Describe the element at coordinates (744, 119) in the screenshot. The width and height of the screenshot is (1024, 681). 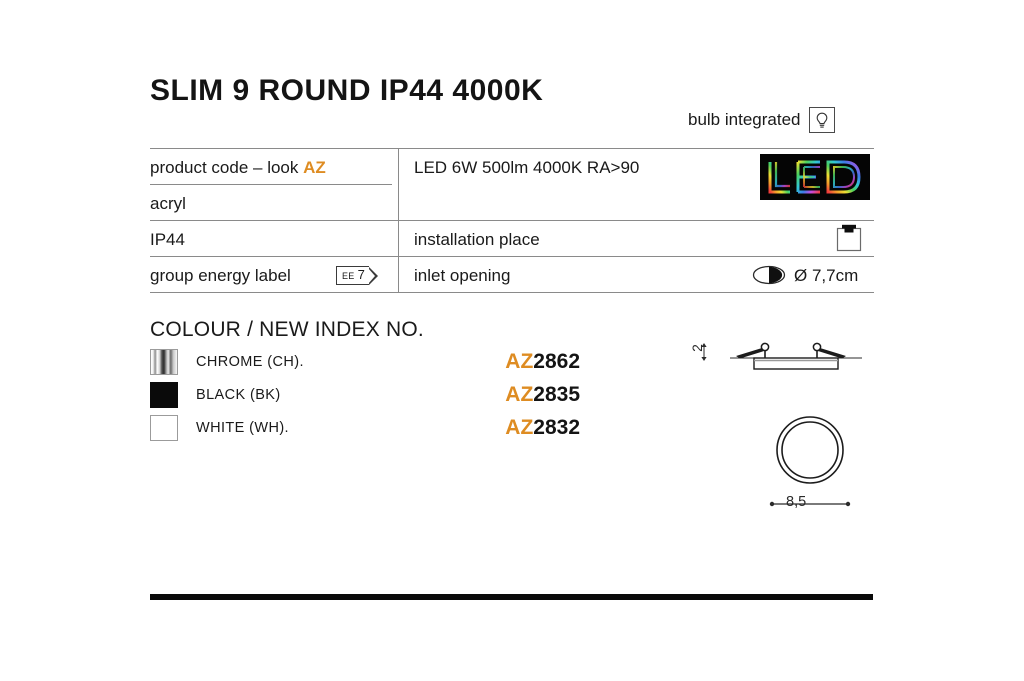
I see `bulb-integrated-label: bulb integrated` at that location.